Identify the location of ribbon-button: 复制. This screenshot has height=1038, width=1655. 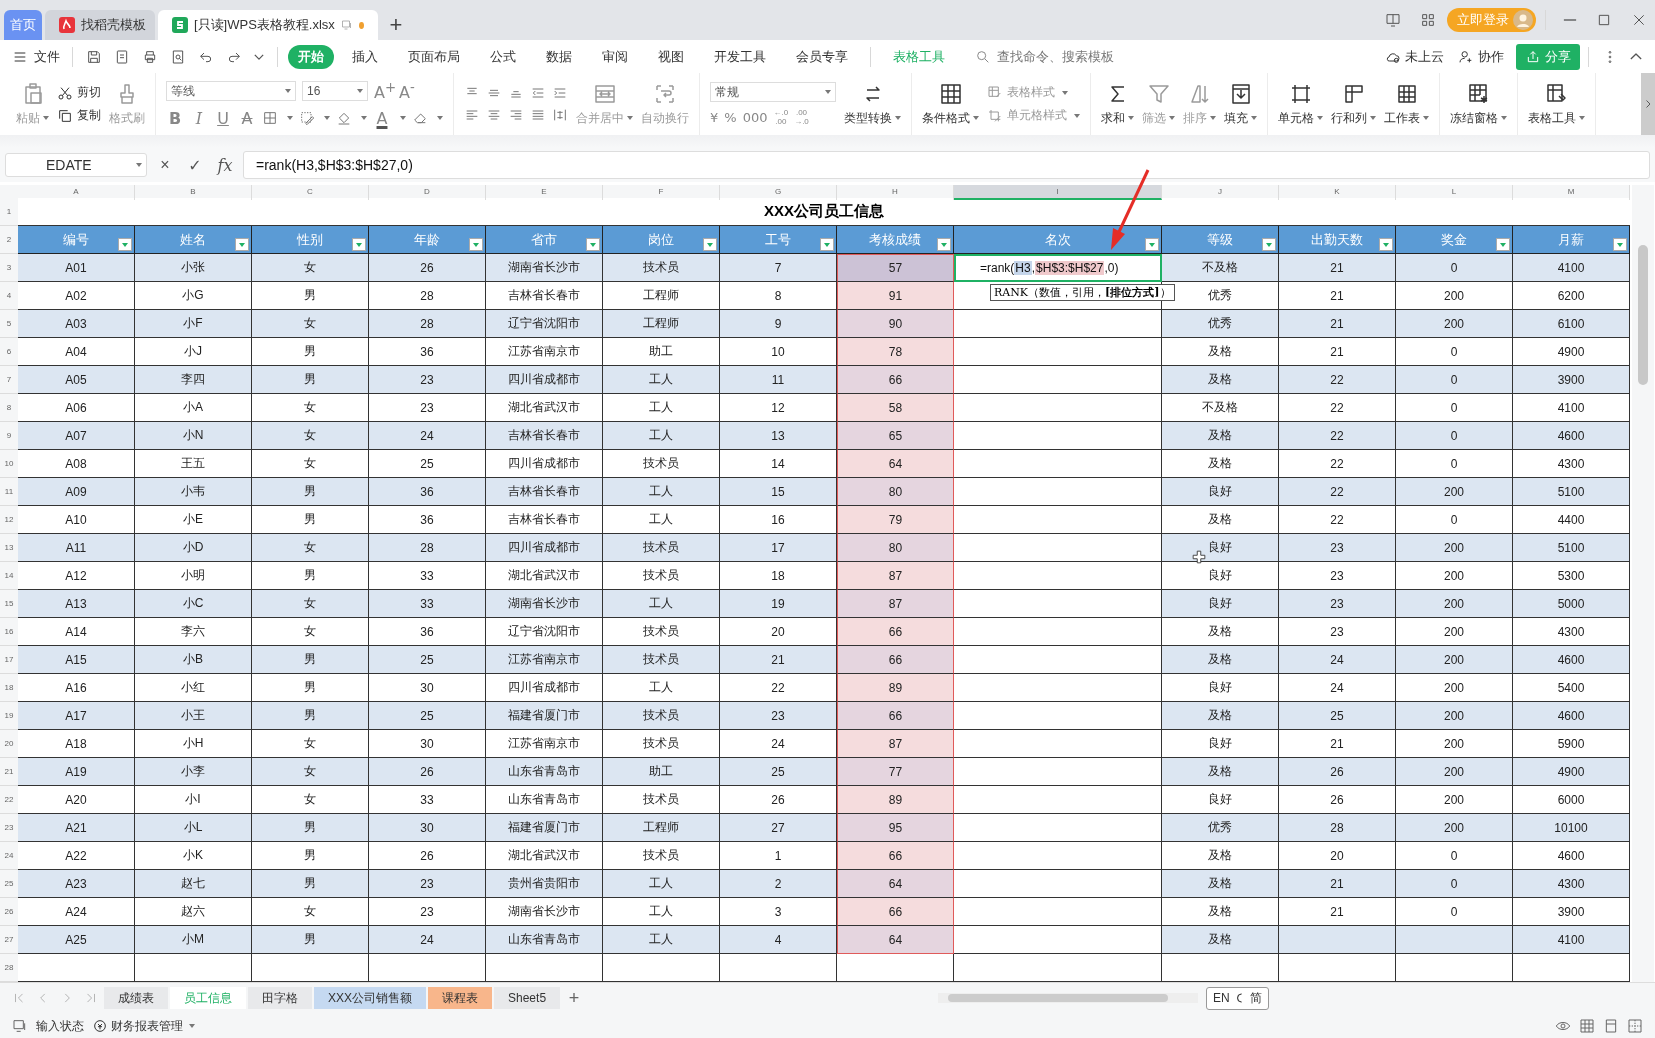
(79, 115).